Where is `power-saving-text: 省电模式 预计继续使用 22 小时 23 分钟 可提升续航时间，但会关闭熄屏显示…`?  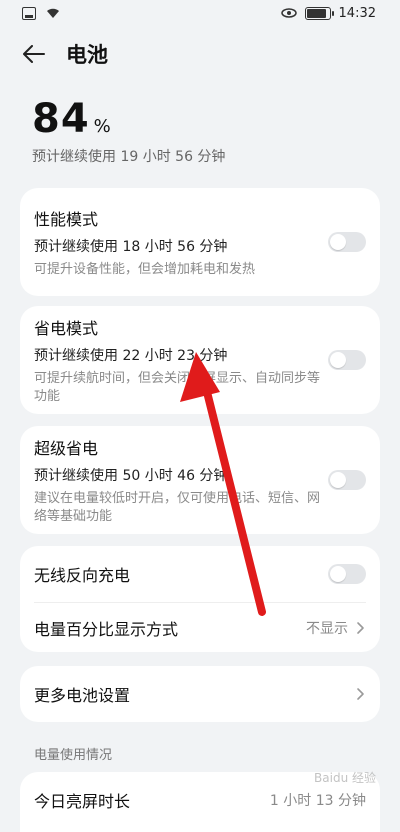
power-saving-text: 省电模式 预计继续使用 22 小时 23 分钟 可提升续航时间，但会关闭熄屏显示… is located at coordinates (181, 360).